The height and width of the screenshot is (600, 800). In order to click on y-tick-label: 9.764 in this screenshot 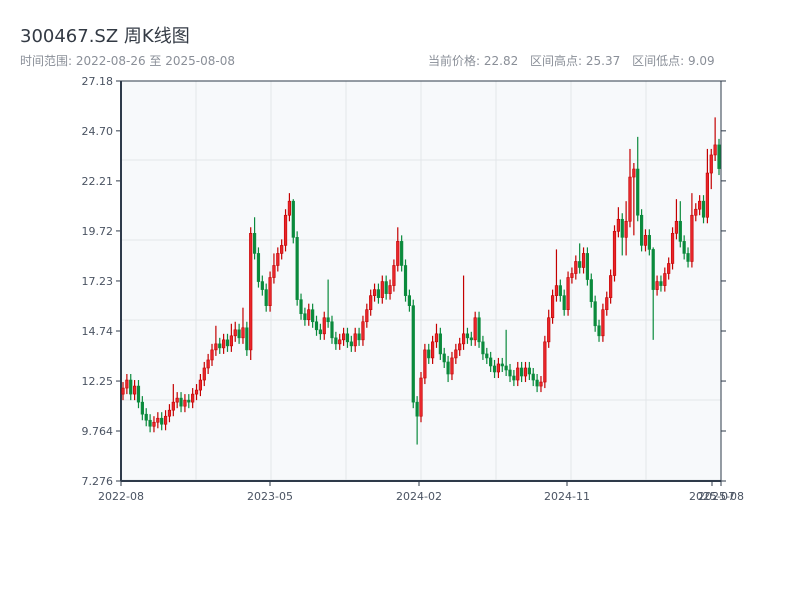, I will do `click(98, 431)`.